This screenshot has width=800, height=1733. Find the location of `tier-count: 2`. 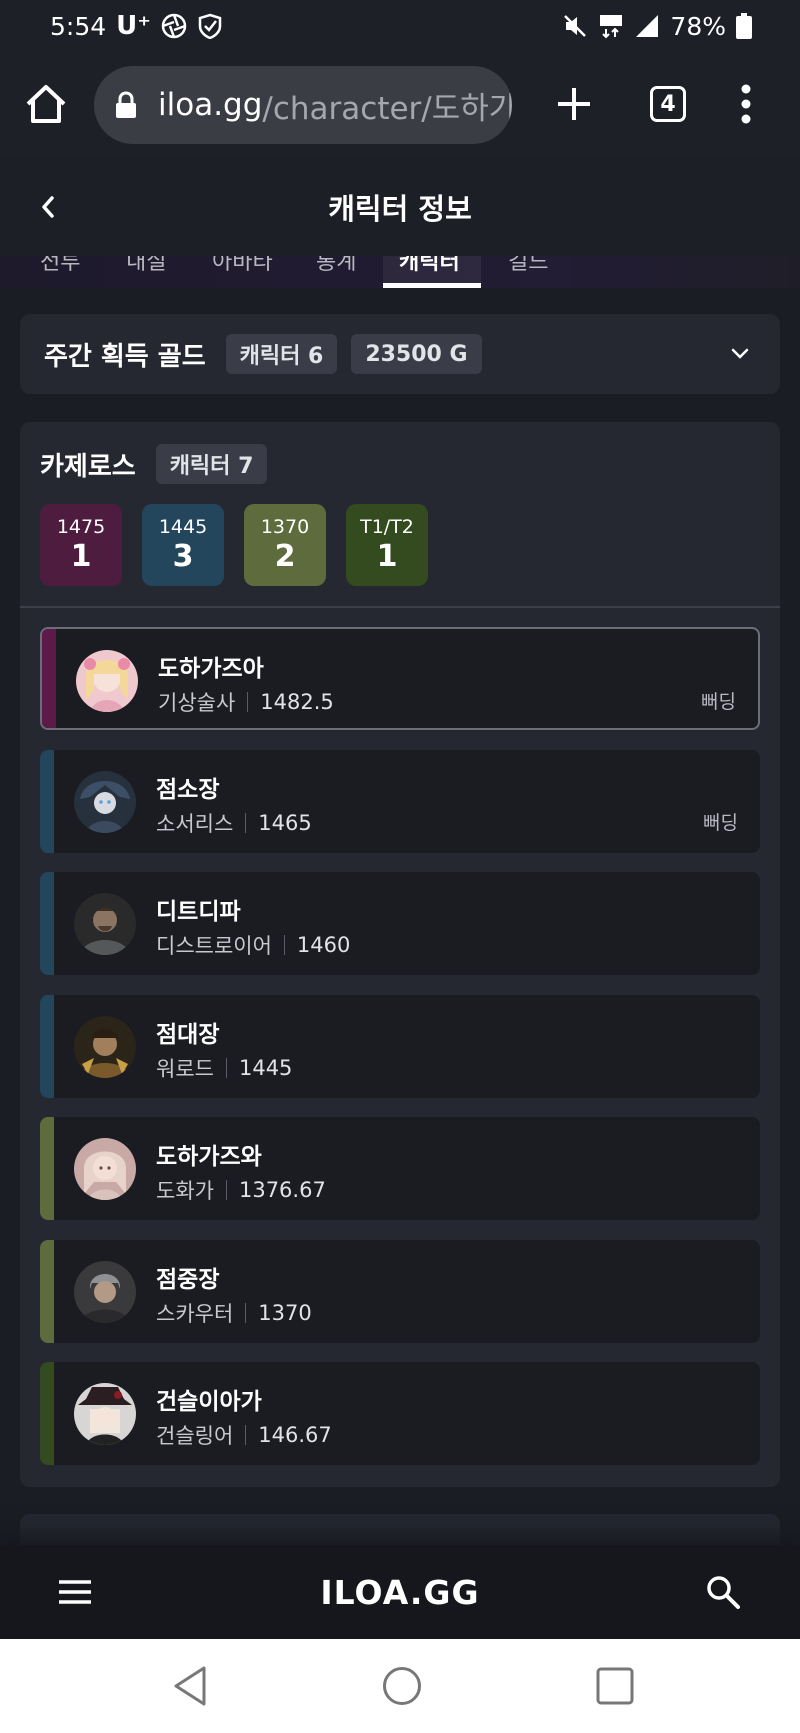

tier-count: 2 is located at coordinates (285, 556).